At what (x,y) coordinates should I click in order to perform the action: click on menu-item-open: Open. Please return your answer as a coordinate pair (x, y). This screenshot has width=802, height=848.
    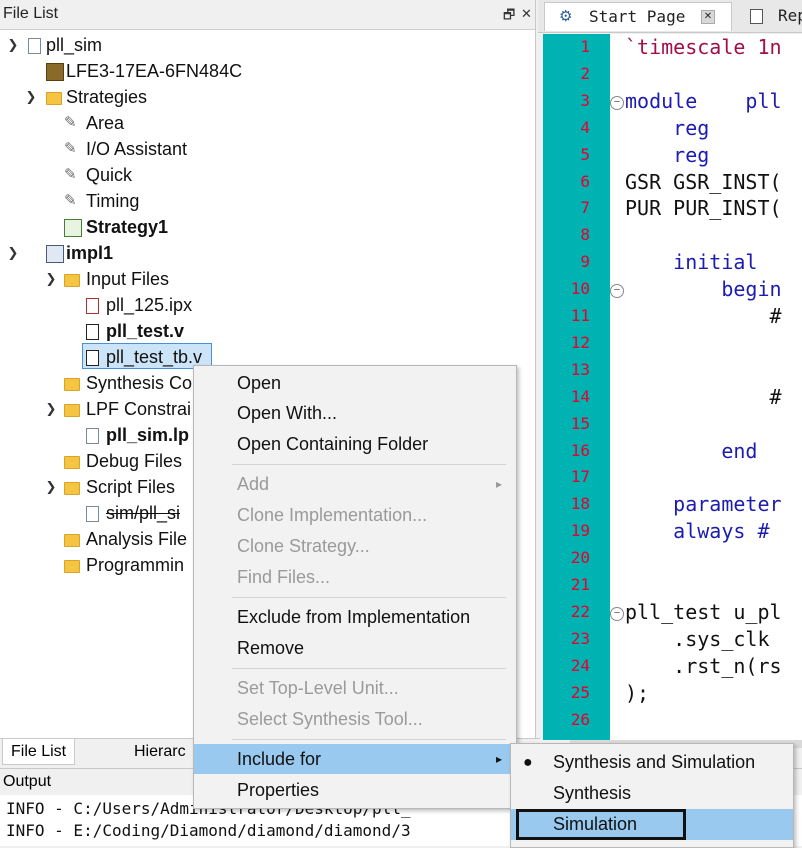
    Looking at the image, I should click on (355, 383).